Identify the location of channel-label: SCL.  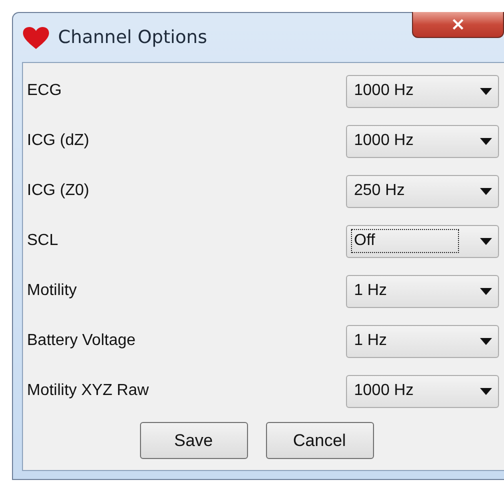
(42, 241).